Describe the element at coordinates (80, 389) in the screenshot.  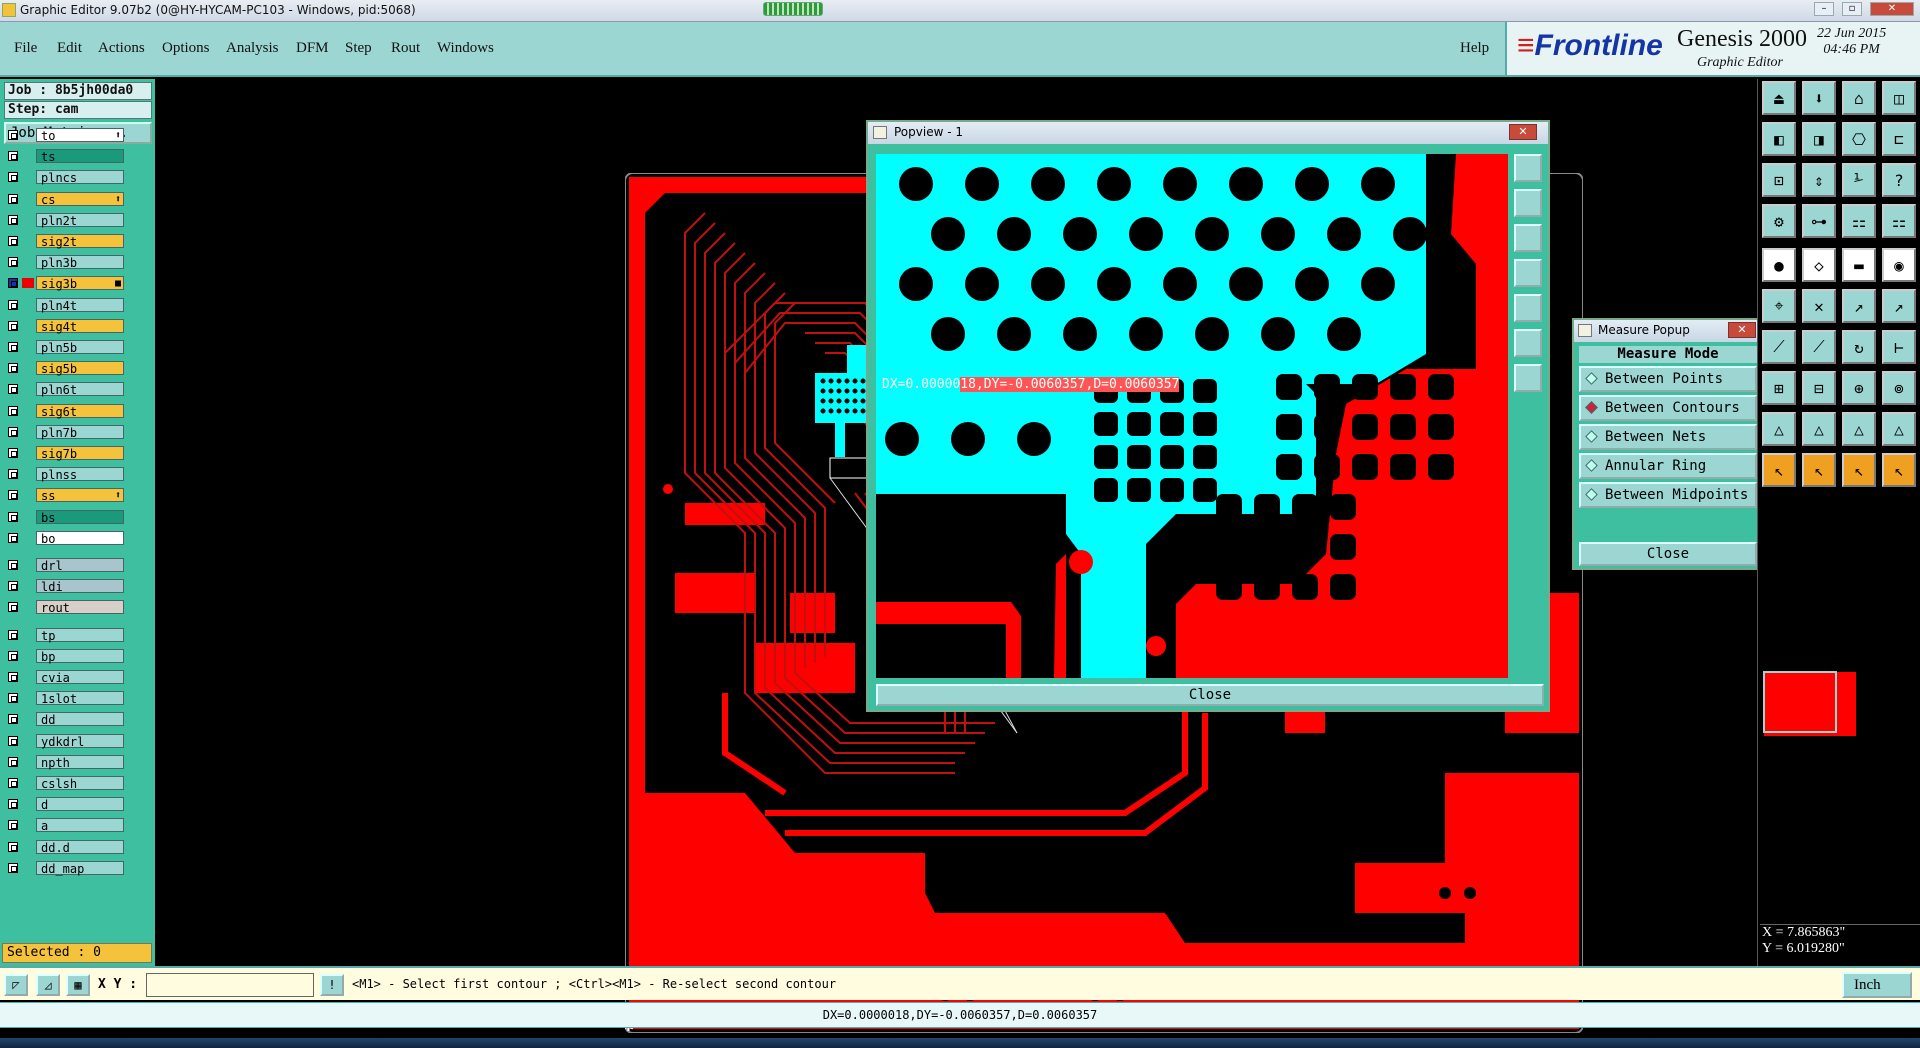
I see `layer-name: pln6t` at that location.